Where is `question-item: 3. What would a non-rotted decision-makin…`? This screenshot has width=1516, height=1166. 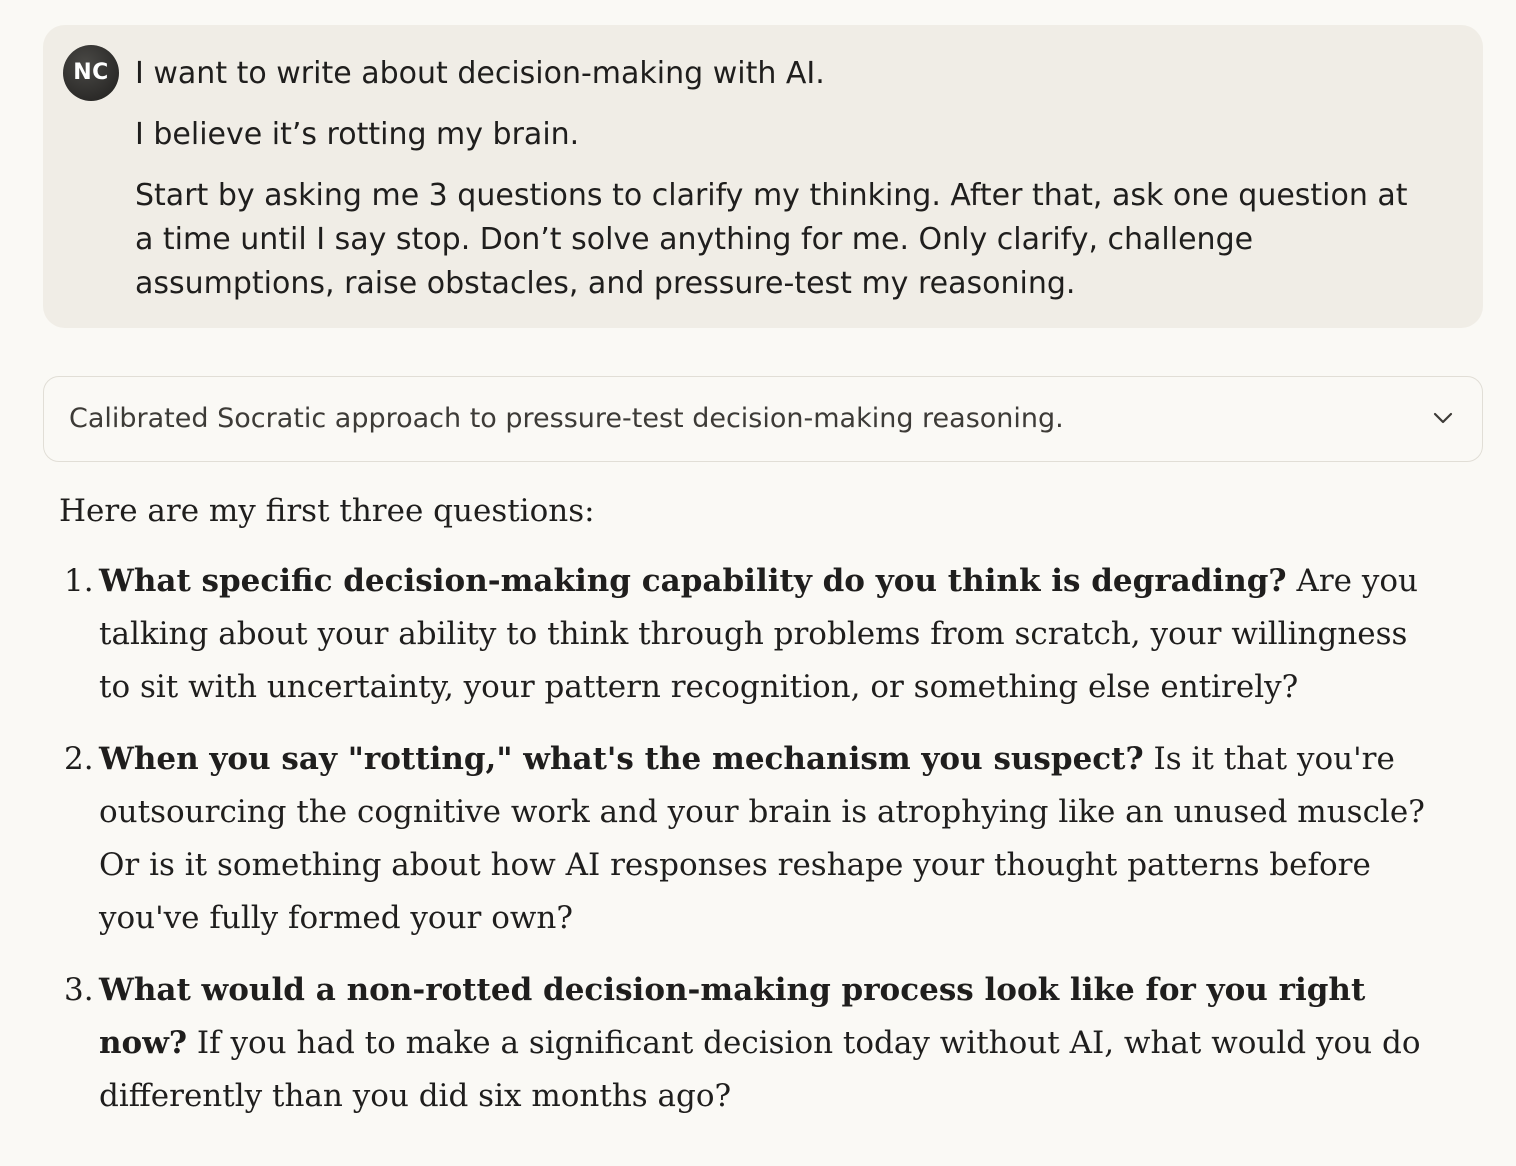 question-item: 3. What would a non-rotted decision-makin… is located at coordinates (749, 1043).